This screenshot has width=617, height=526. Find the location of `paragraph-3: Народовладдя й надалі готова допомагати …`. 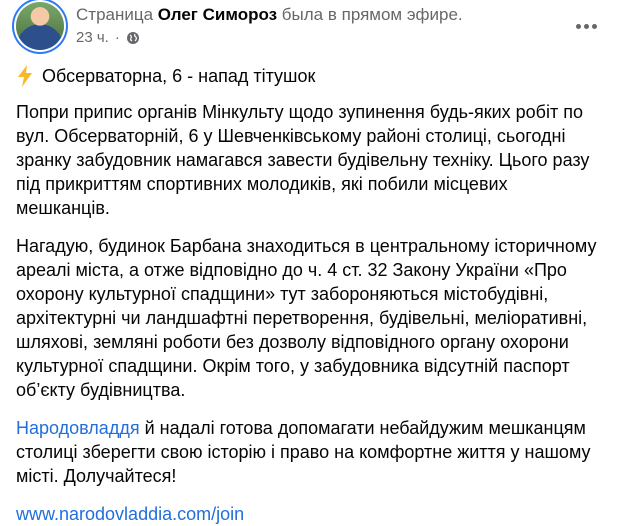

paragraph-3: Народовладдя й надалі готова допомагати … is located at coordinates (308, 452).